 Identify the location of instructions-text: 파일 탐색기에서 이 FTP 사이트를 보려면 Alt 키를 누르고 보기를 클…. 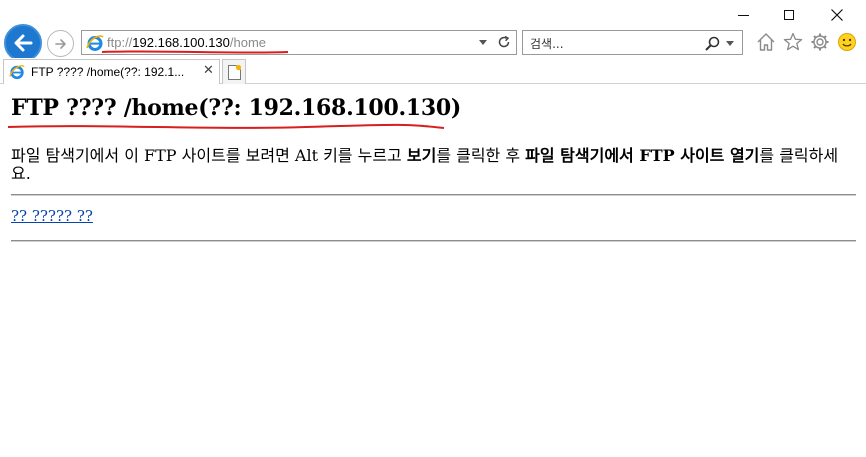
(433, 165).